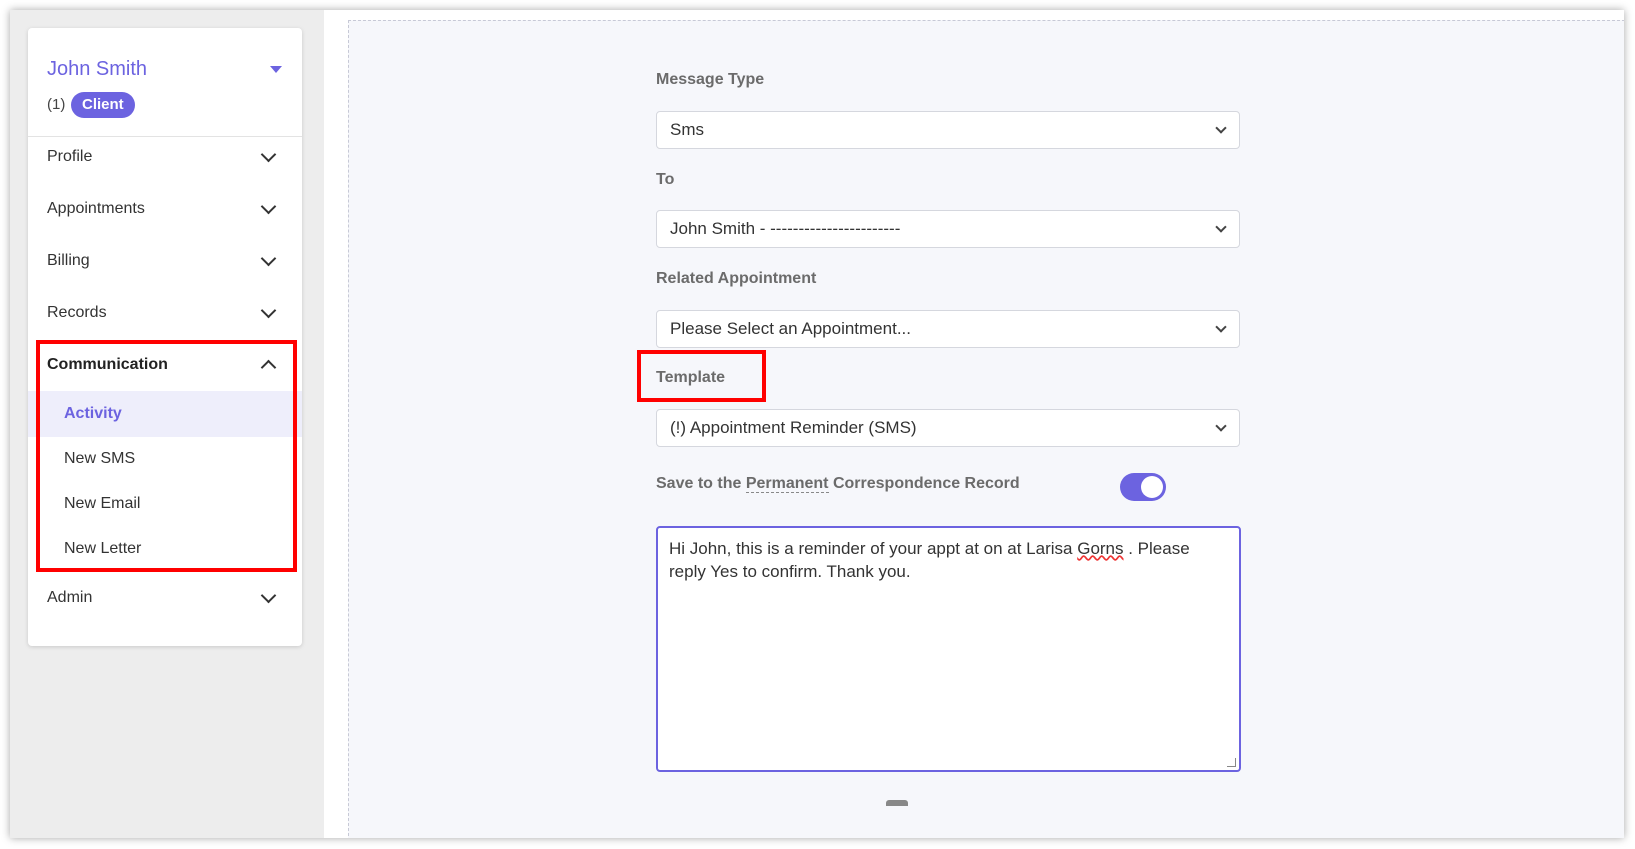  I want to click on permanent-term: Permanent, so click(787, 484).